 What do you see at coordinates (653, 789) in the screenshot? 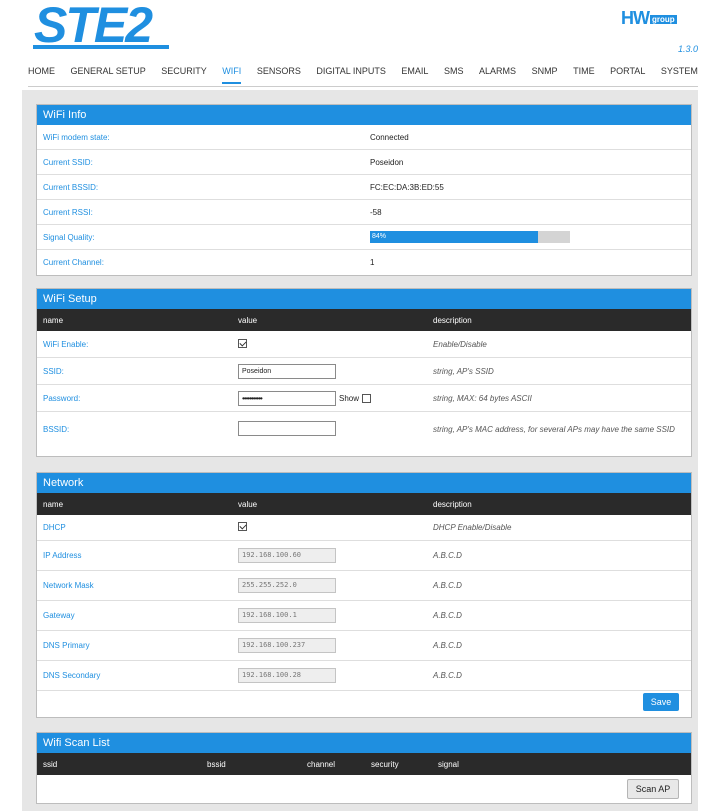
I see `scan-ap-button: Scan AP` at bounding box center [653, 789].